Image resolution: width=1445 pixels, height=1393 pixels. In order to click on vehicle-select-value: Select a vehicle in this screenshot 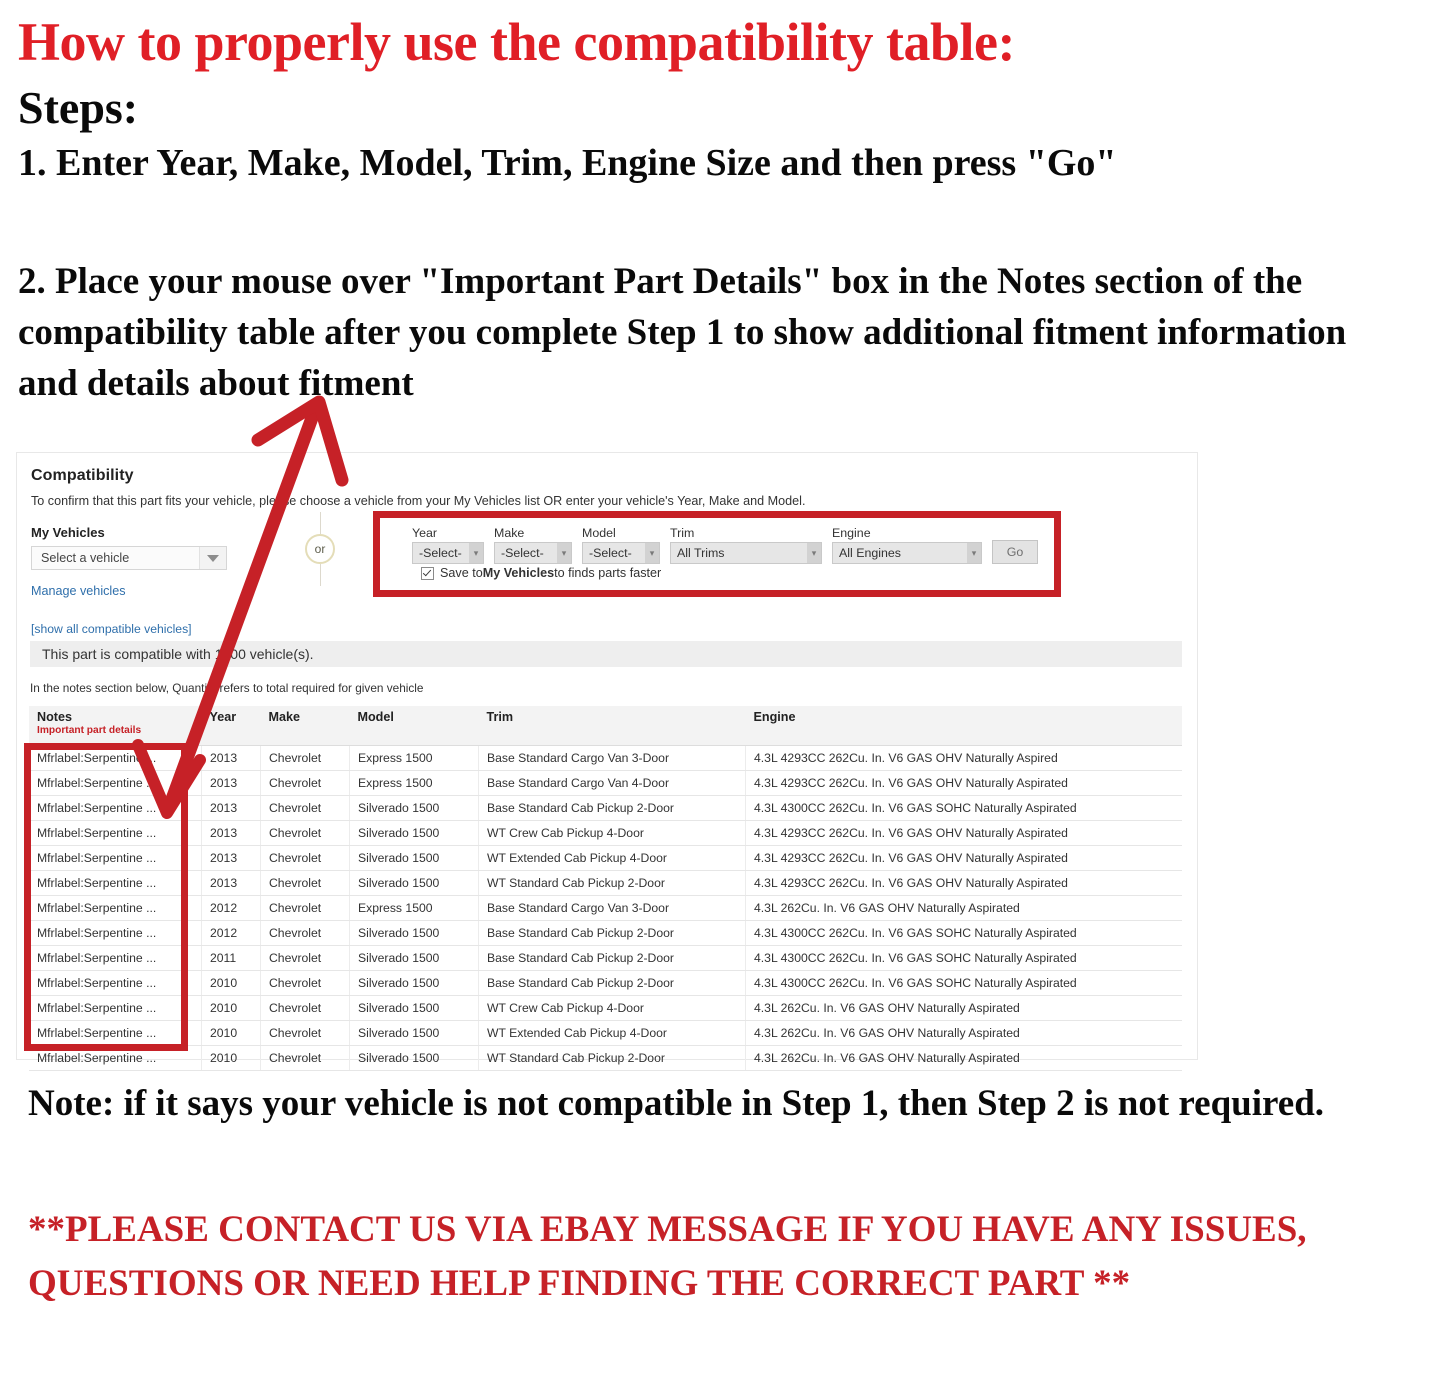, I will do `click(85, 558)`.